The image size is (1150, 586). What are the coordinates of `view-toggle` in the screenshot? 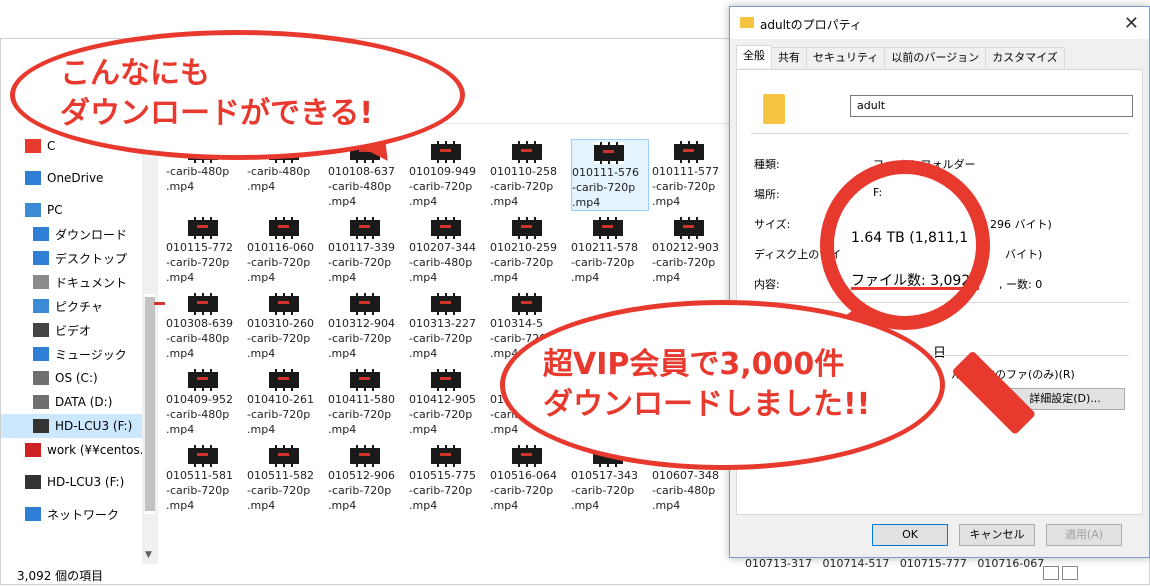 It's located at (1063, 573).